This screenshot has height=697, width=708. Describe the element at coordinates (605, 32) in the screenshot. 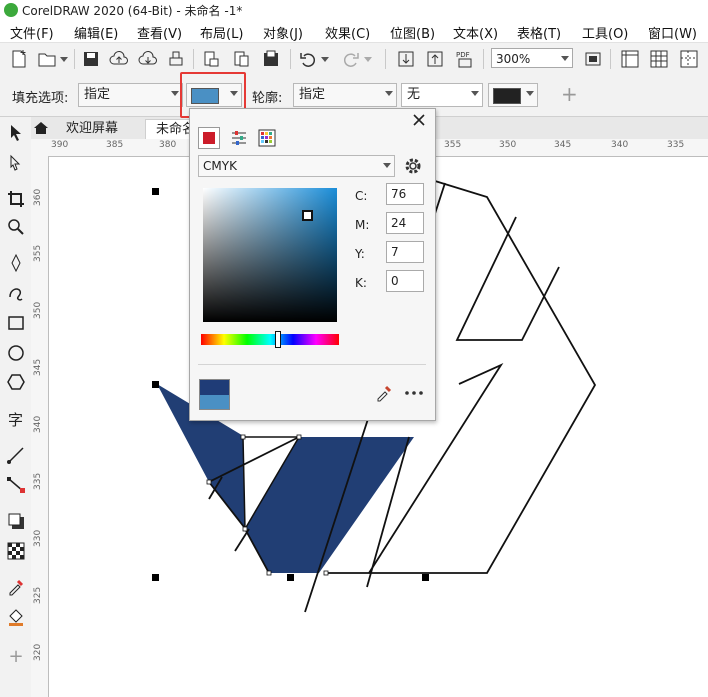

I see `menu-tools: 工具(O)` at that location.